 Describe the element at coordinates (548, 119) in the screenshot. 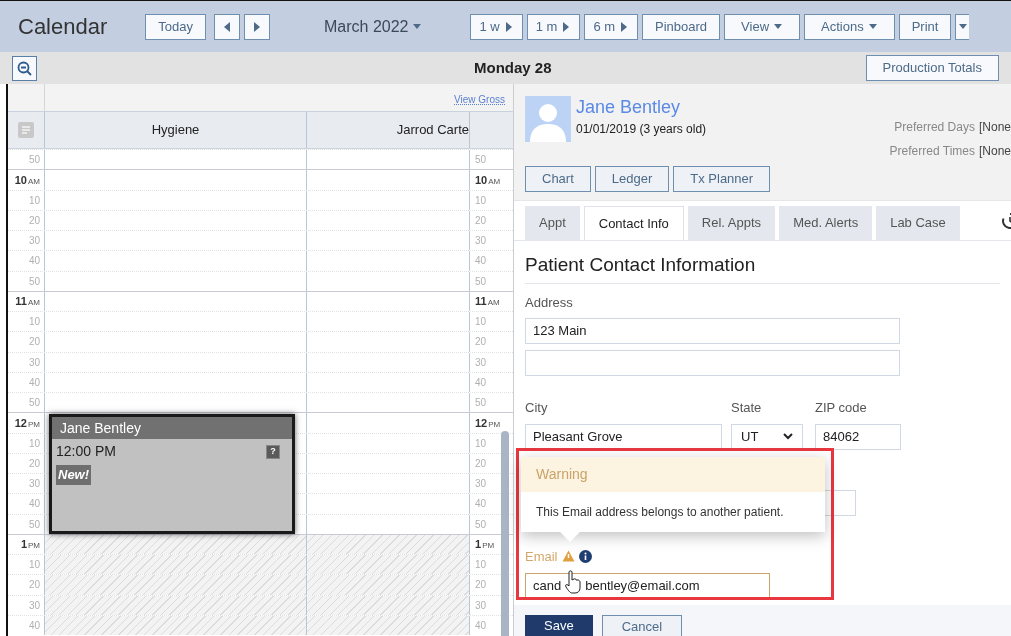

I see `avatar-icon` at that location.